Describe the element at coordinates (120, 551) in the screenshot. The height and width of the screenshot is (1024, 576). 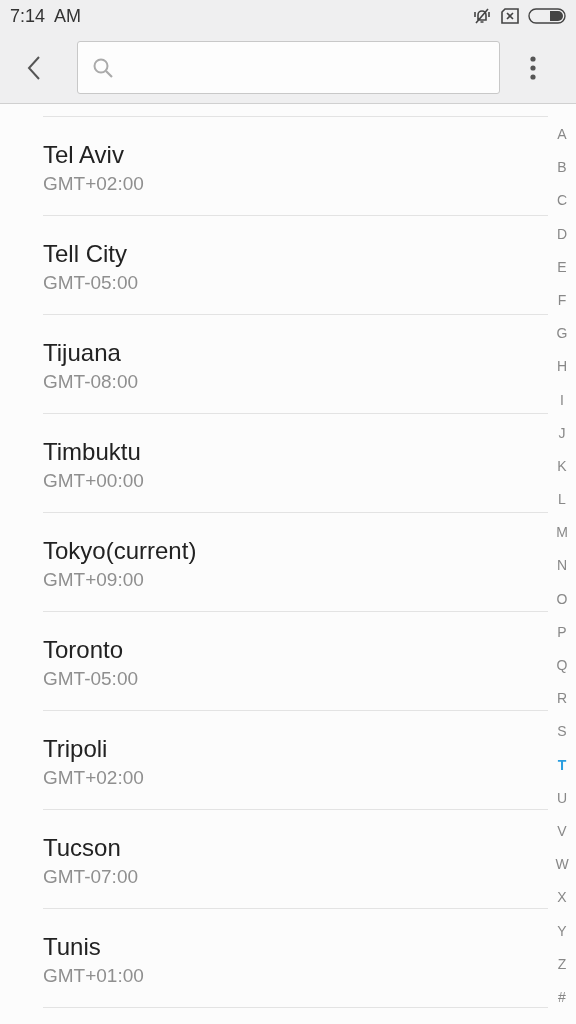
I see `city-name: Tokyo(current)` at that location.